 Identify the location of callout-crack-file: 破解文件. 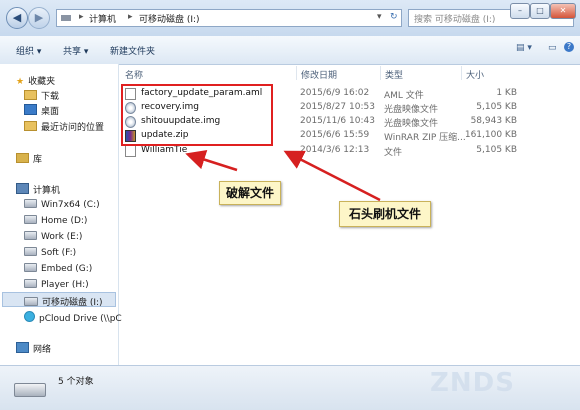
(250, 193).